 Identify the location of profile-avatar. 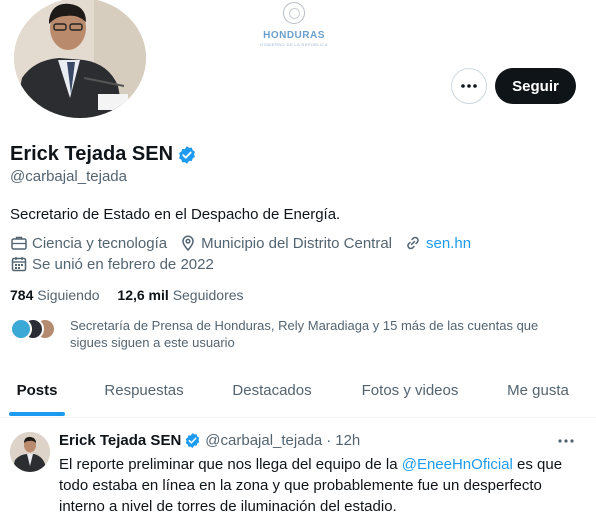
(80, 61).